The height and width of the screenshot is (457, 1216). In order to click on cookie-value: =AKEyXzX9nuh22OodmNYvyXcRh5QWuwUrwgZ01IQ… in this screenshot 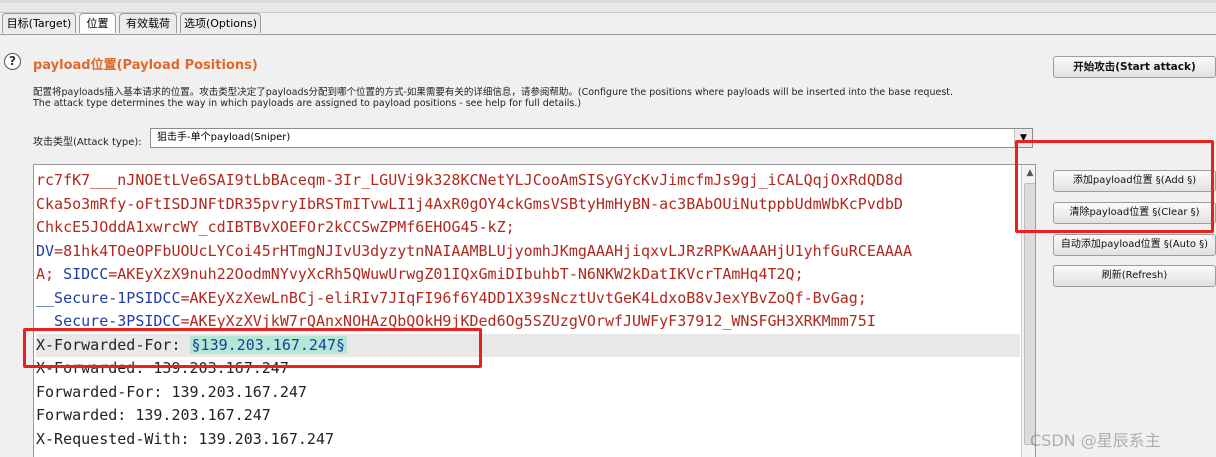, I will do `click(456, 274)`.